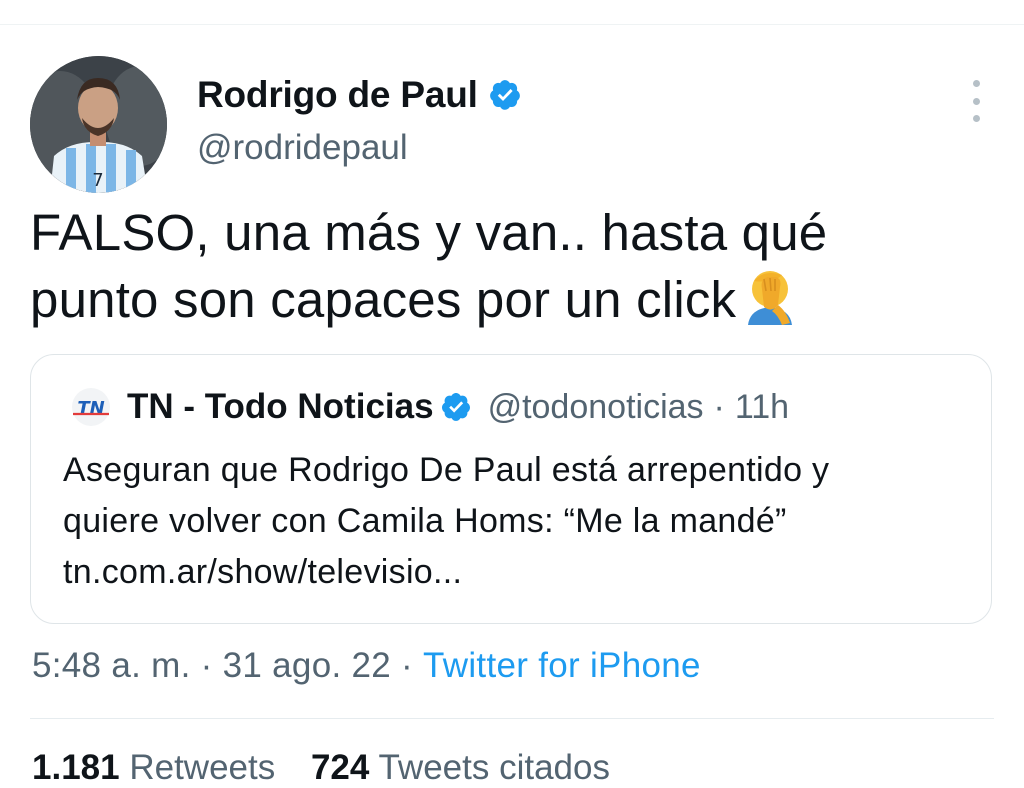 This screenshot has width=1024, height=788. I want to click on tweet-text-line-2-text: punto son capaces por un click, so click(383, 299).